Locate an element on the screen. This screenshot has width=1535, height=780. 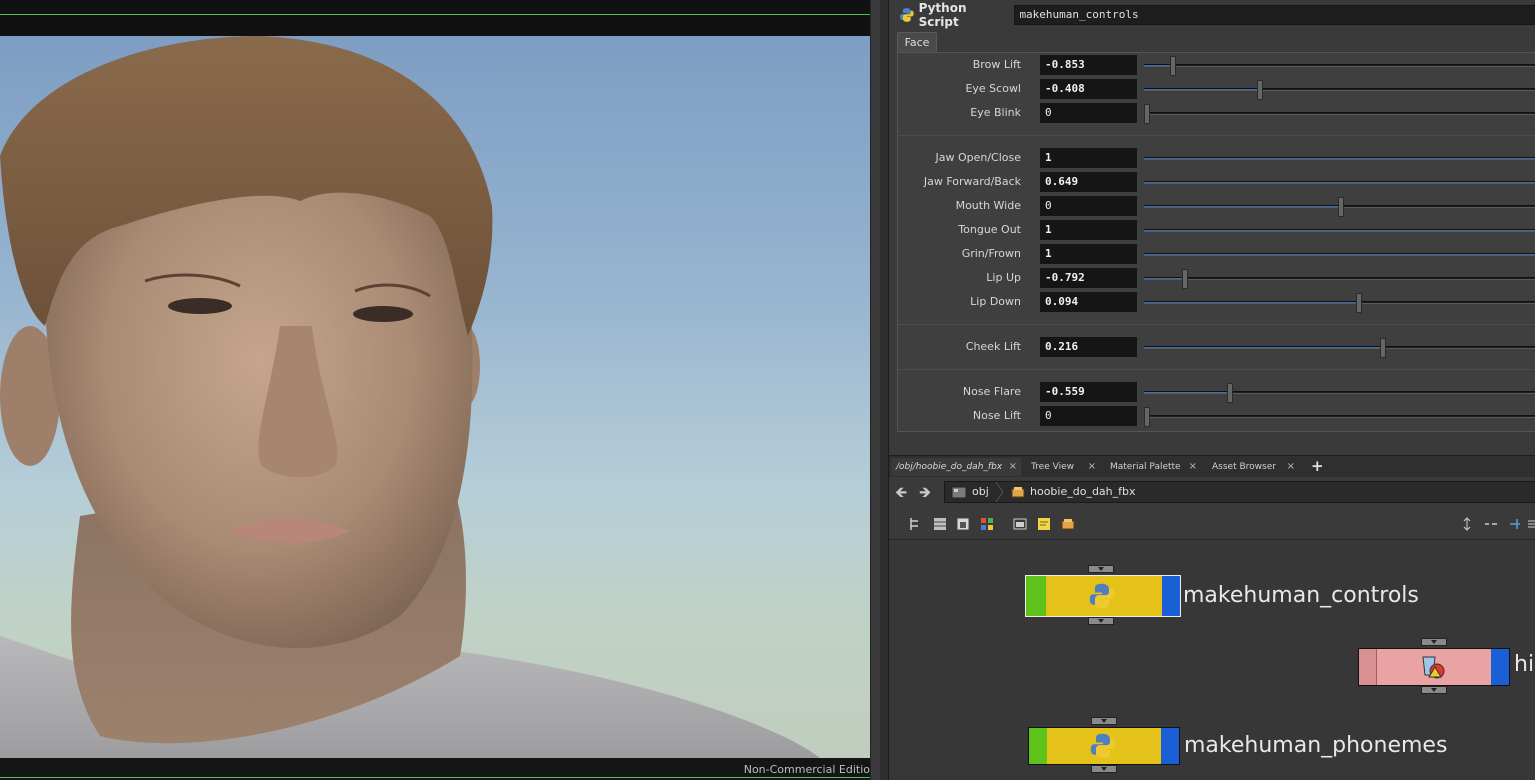
subnet-icon is located at coordinates (1068, 524).